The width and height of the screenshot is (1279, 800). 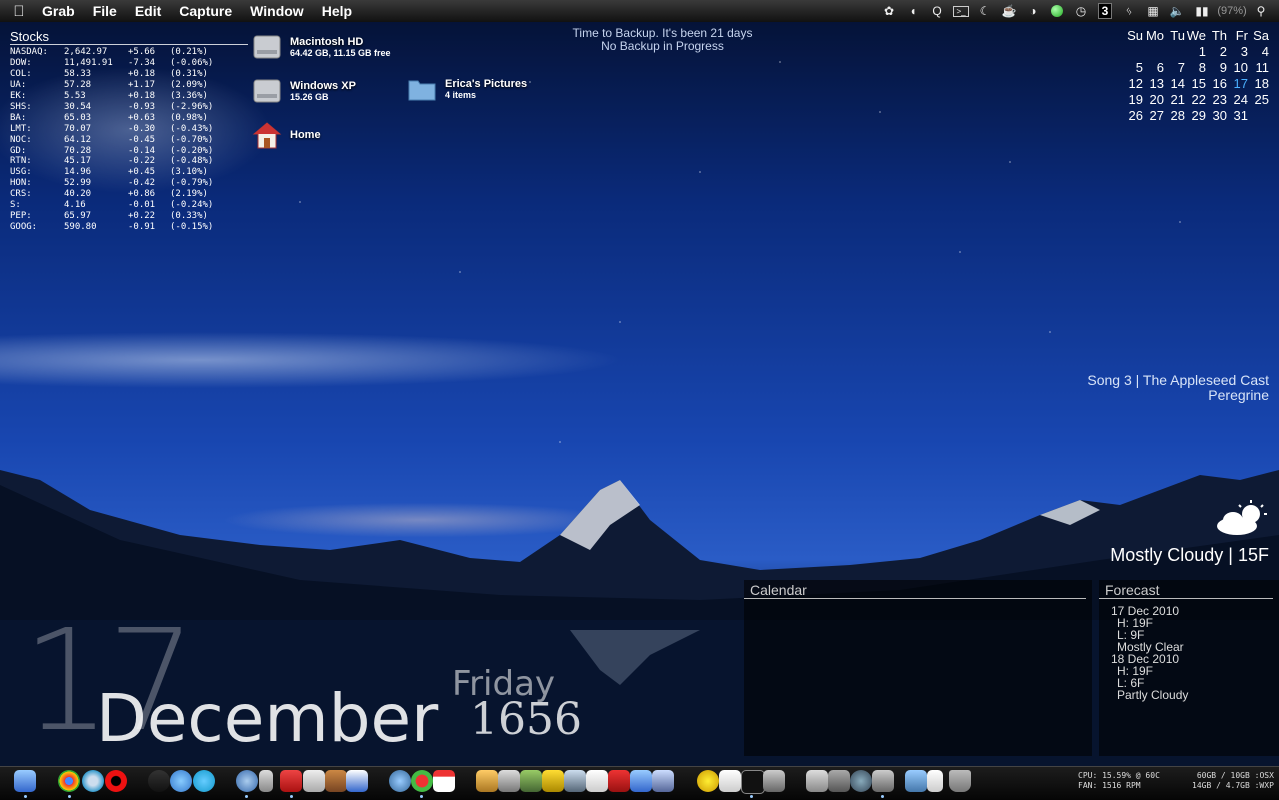 I want to click on calendar-day: 30, so click(x=1216, y=115).